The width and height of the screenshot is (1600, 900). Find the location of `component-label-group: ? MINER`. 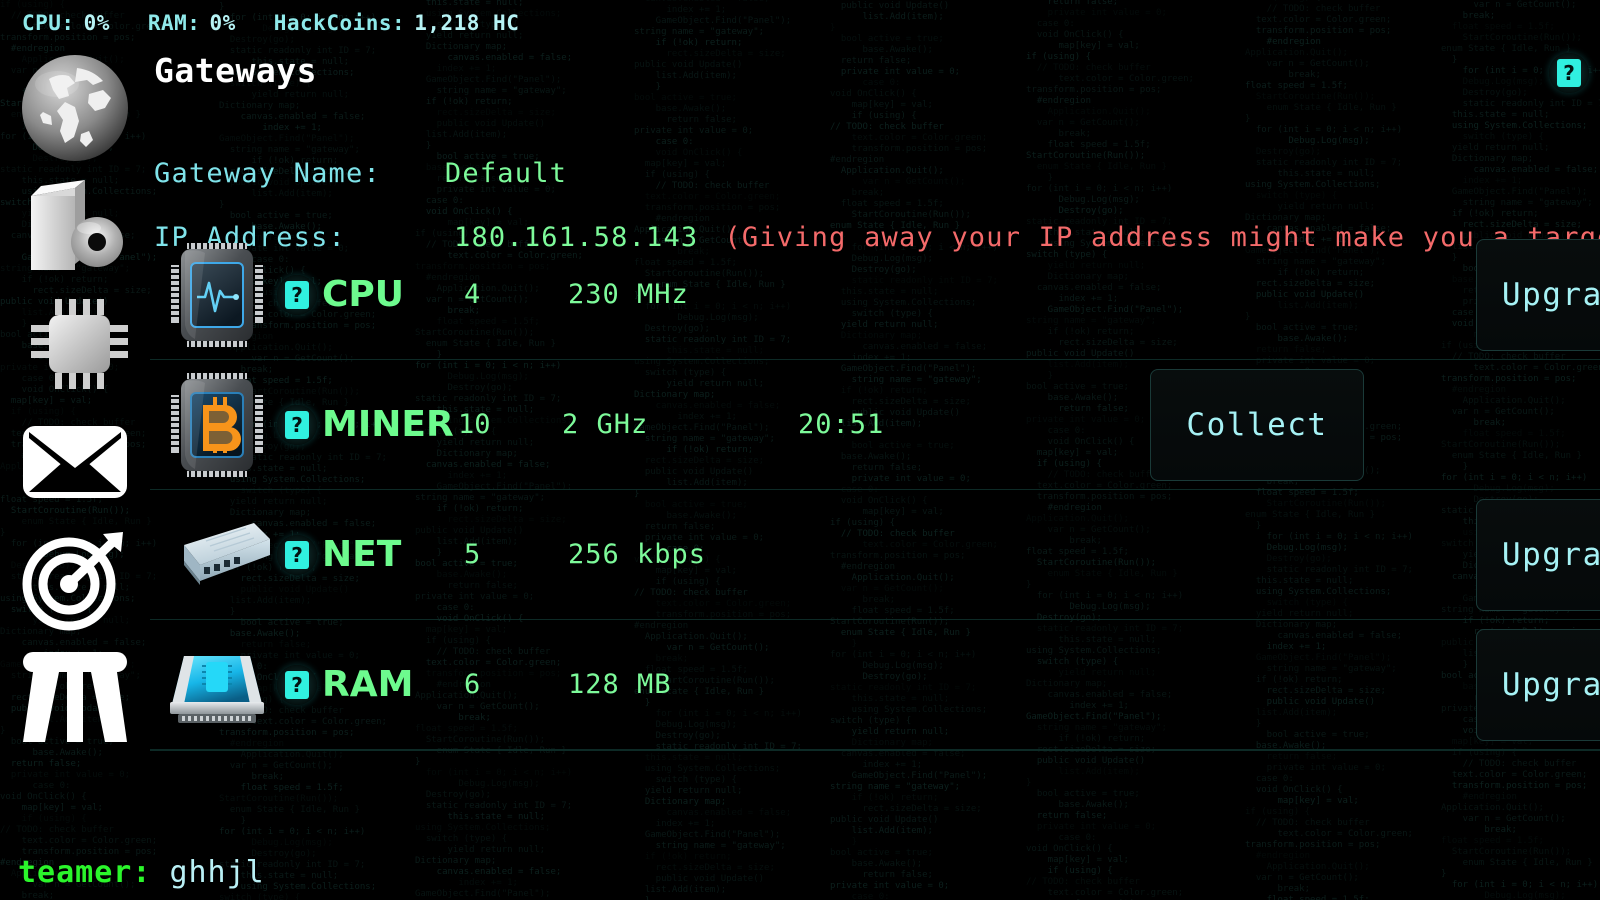

component-label-group: ? MINER is located at coordinates (367, 424).